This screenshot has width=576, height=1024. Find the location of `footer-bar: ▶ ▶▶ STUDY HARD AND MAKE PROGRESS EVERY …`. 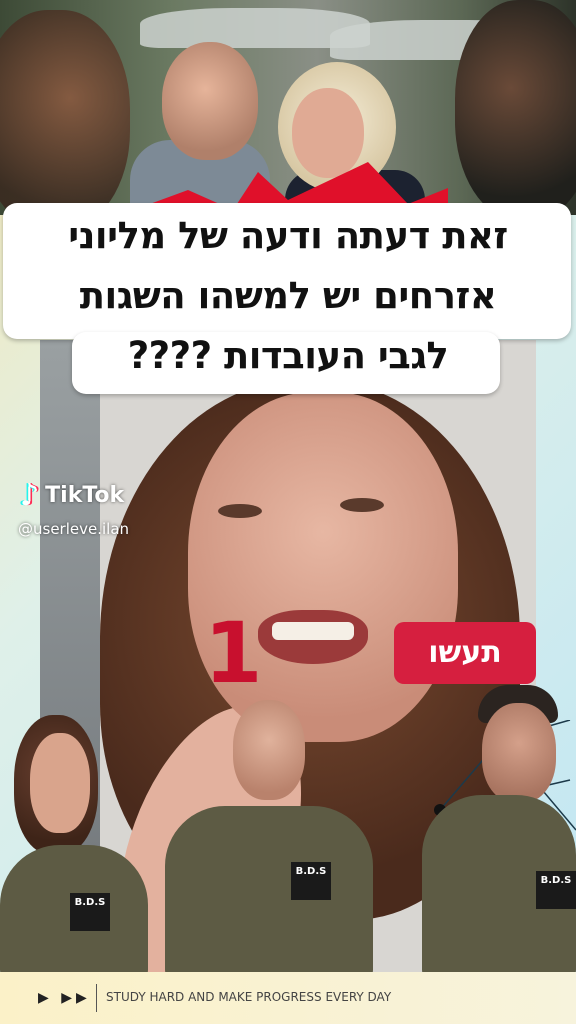

footer-bar: ▶ ▶▶ STUDY HARD AND MAKE PROGRESS EVERY … is located at coordinates (288, 998).